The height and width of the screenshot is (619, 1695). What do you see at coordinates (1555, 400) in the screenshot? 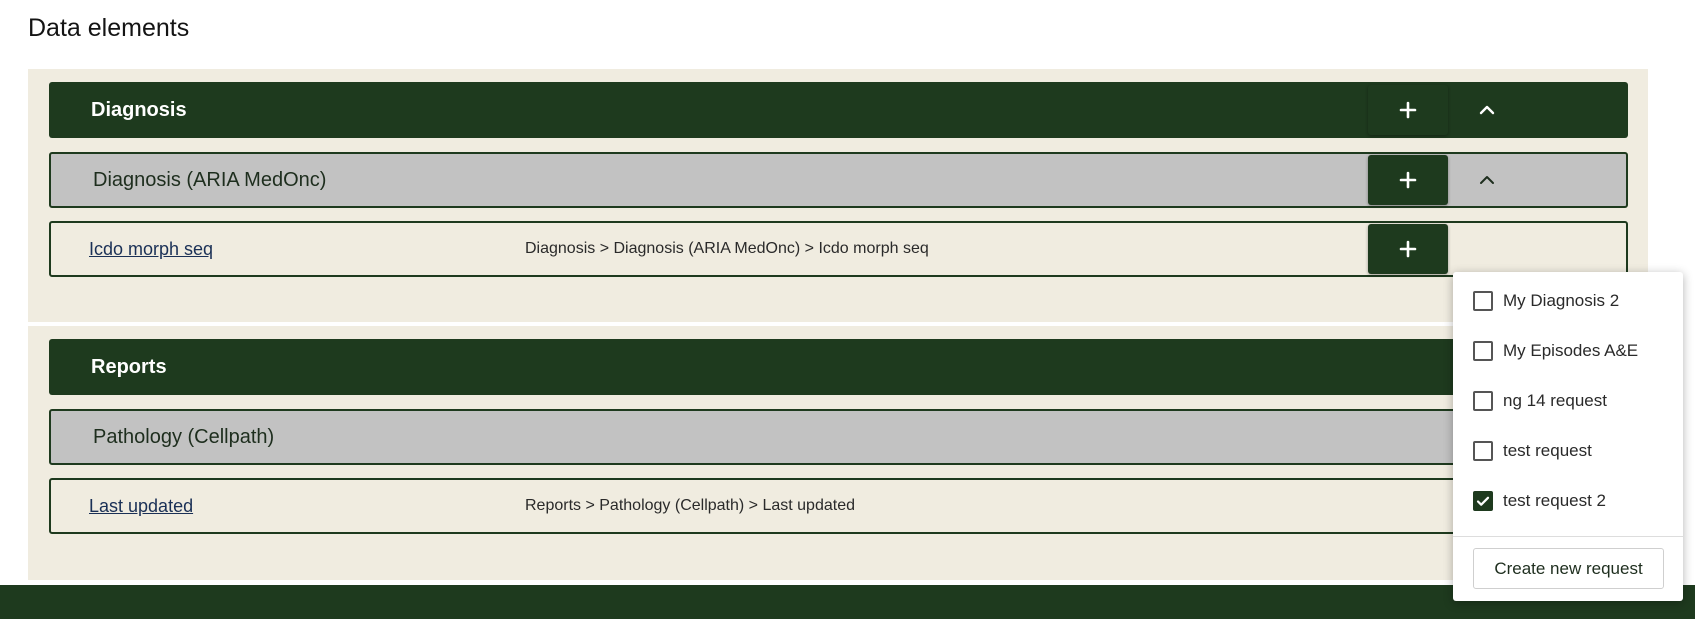
I see `dropdown-item-label: ng 14 request` at bounding box center [1555, 400].